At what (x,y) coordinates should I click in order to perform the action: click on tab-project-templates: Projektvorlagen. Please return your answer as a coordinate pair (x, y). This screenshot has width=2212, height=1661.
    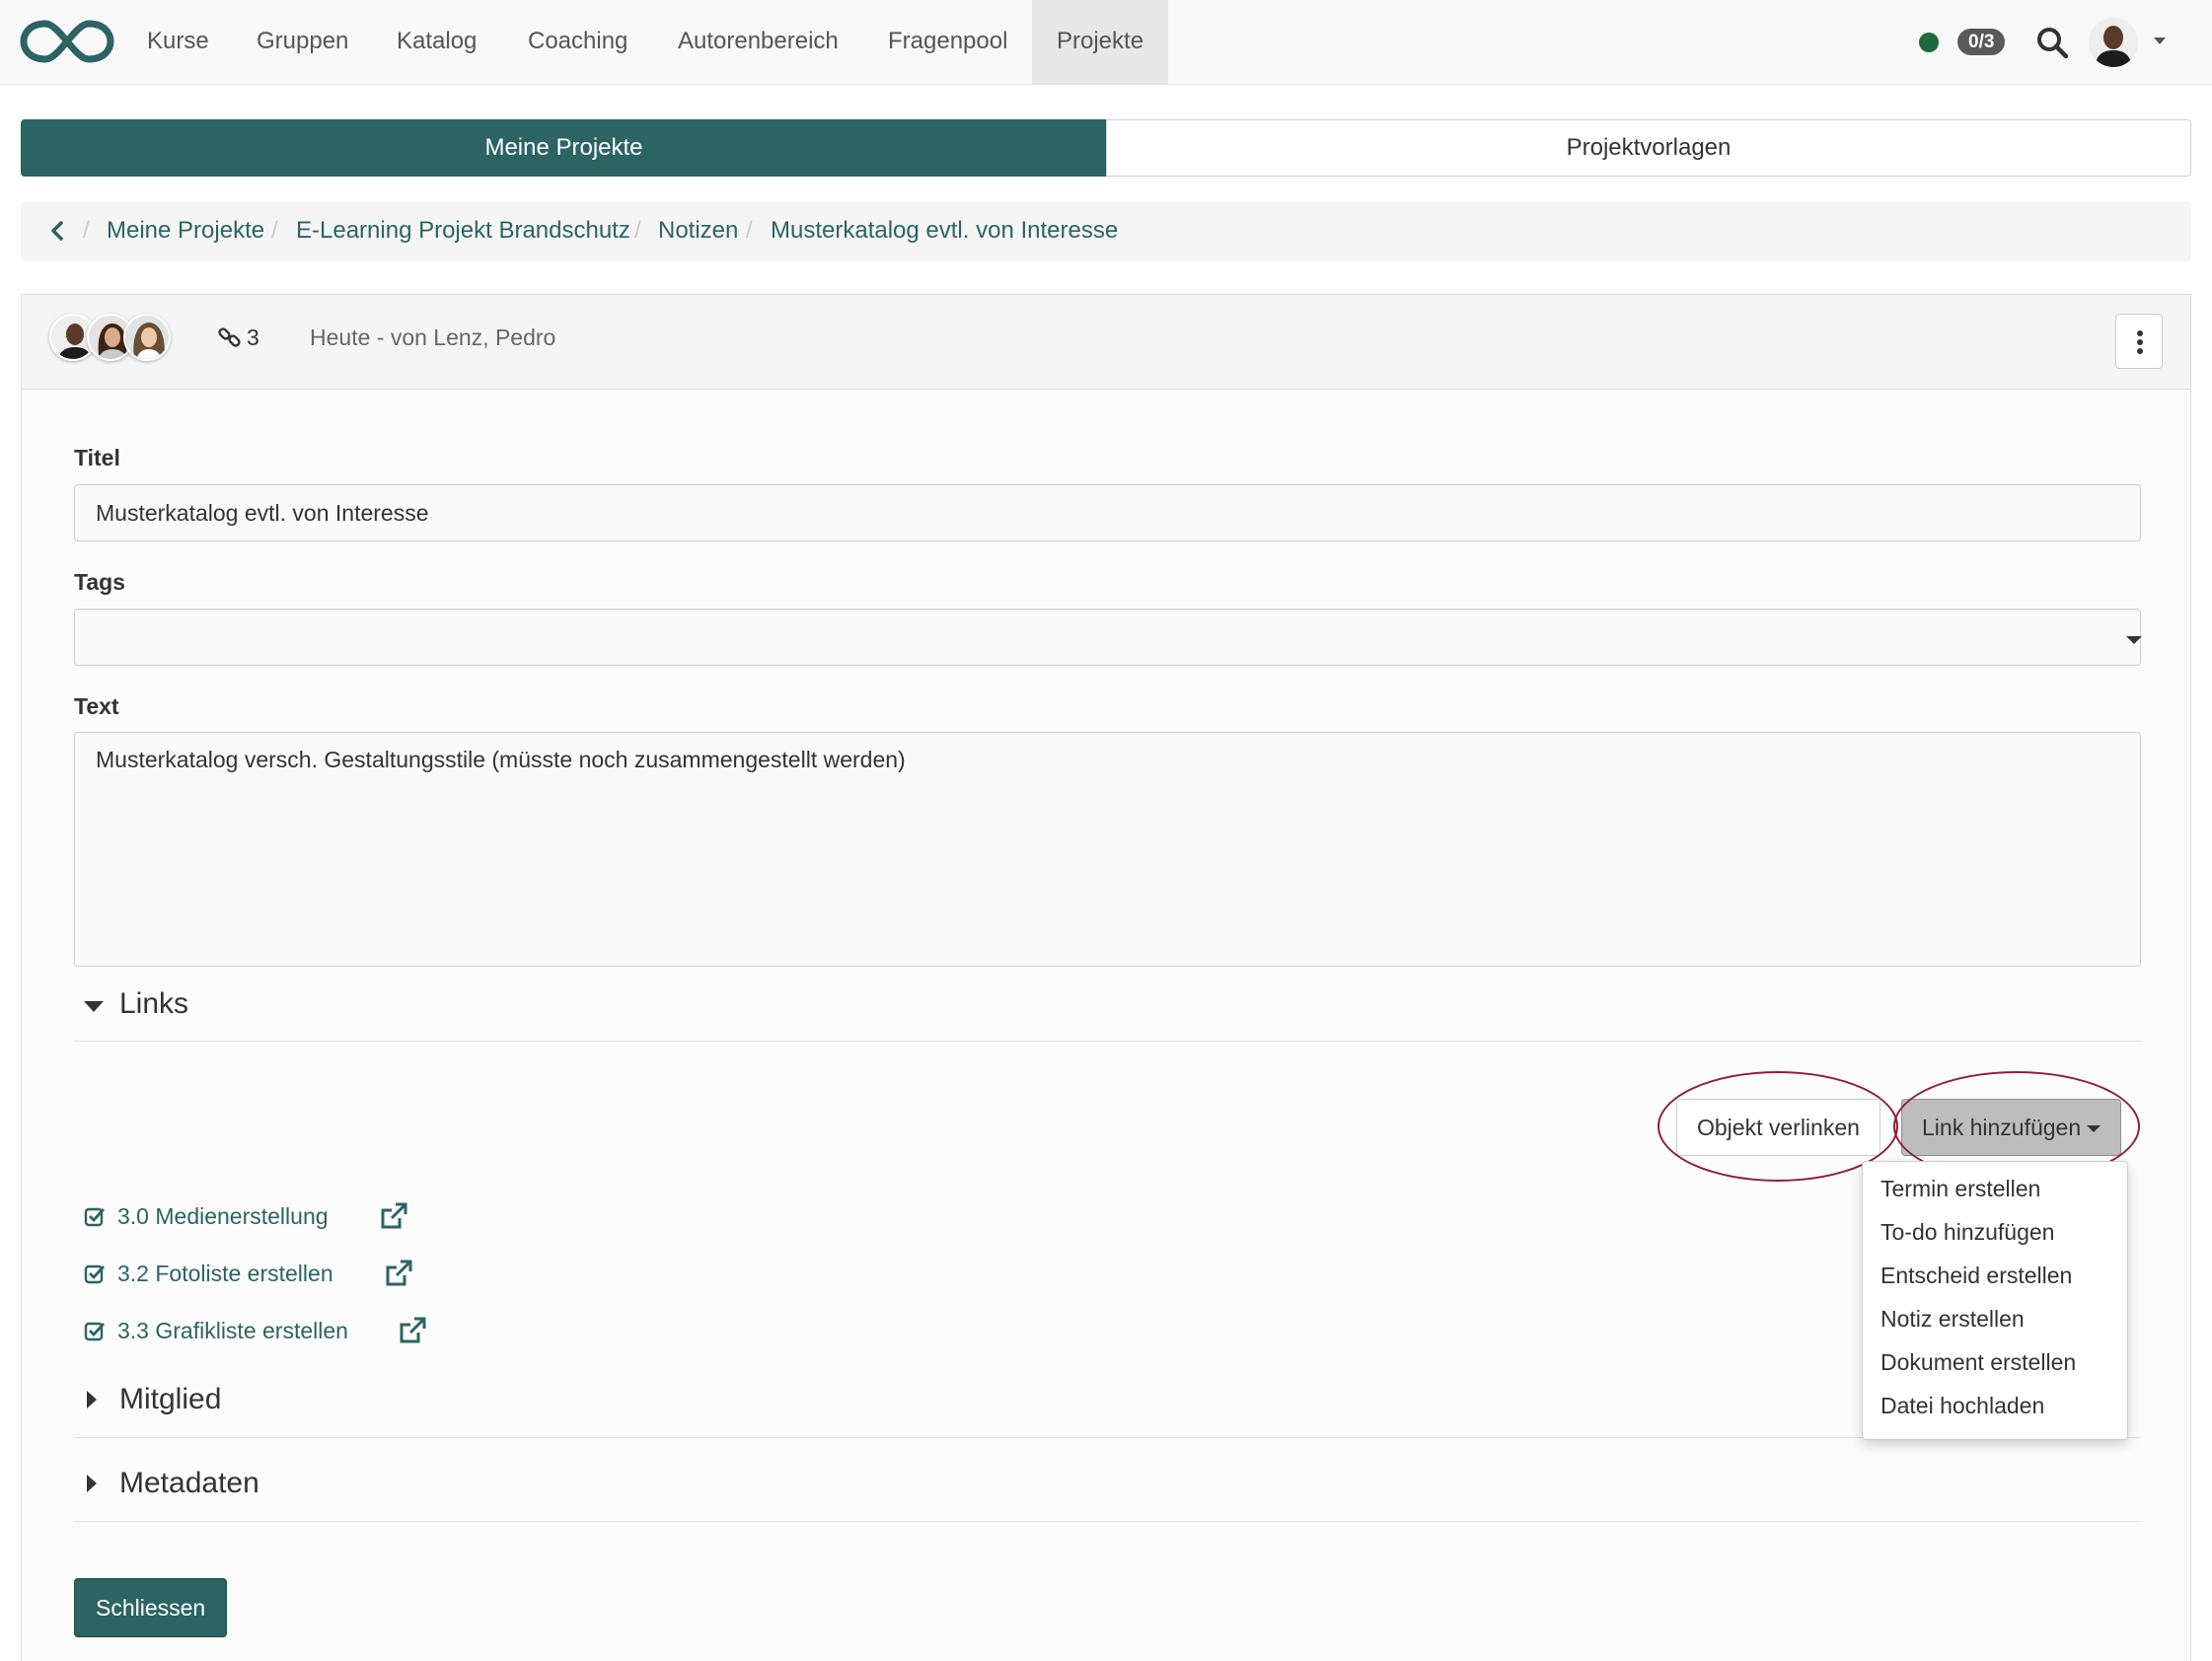
    Looking at the image, I should click on (1648, 148).